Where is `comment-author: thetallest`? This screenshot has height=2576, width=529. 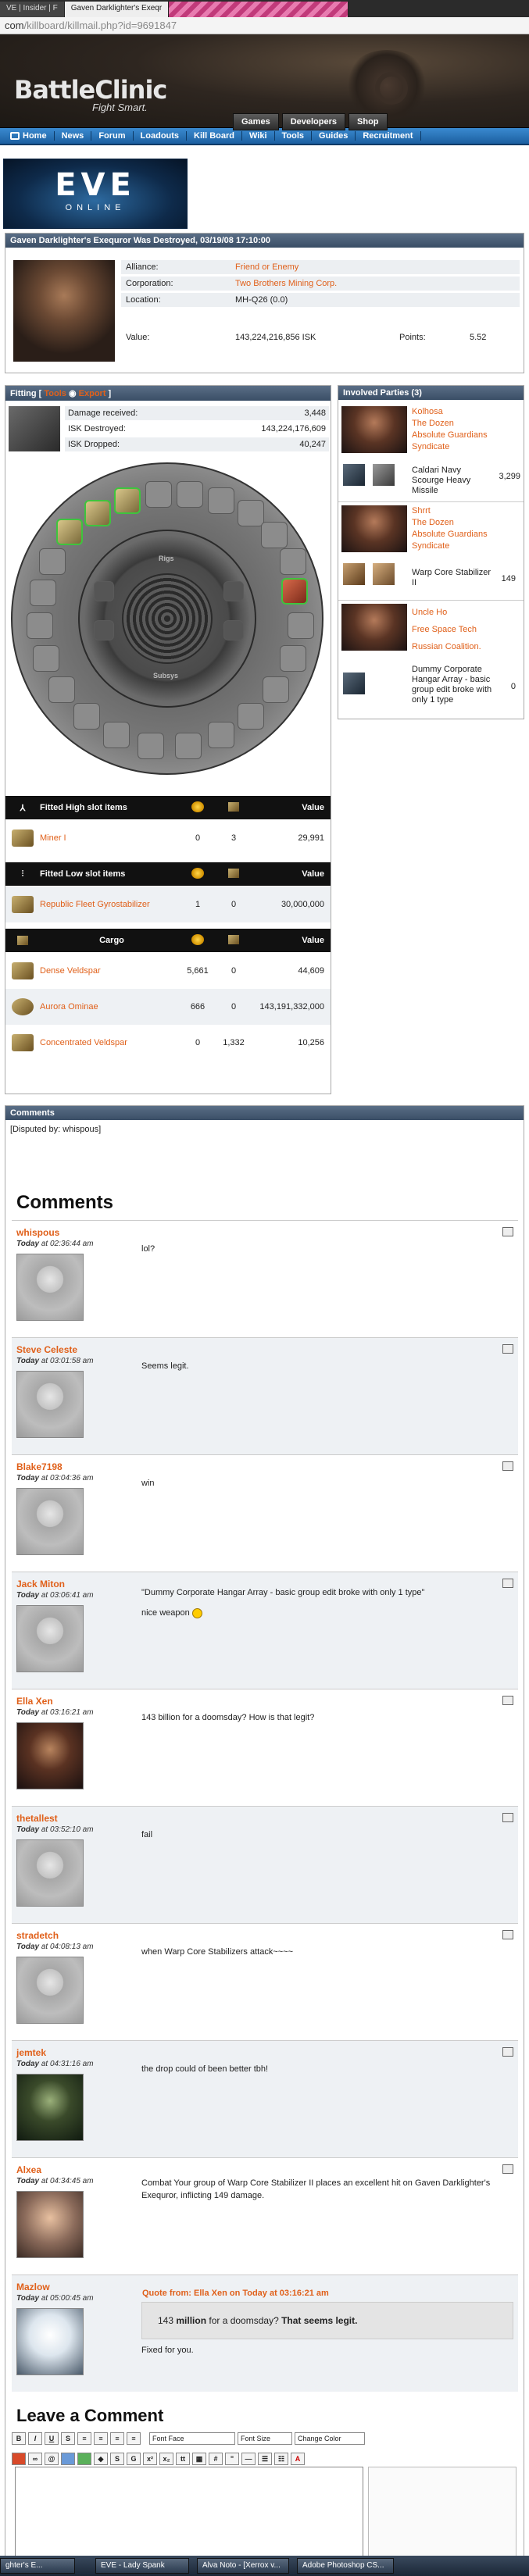
comment-author: thetallest is located at coordinates (37, 1818).